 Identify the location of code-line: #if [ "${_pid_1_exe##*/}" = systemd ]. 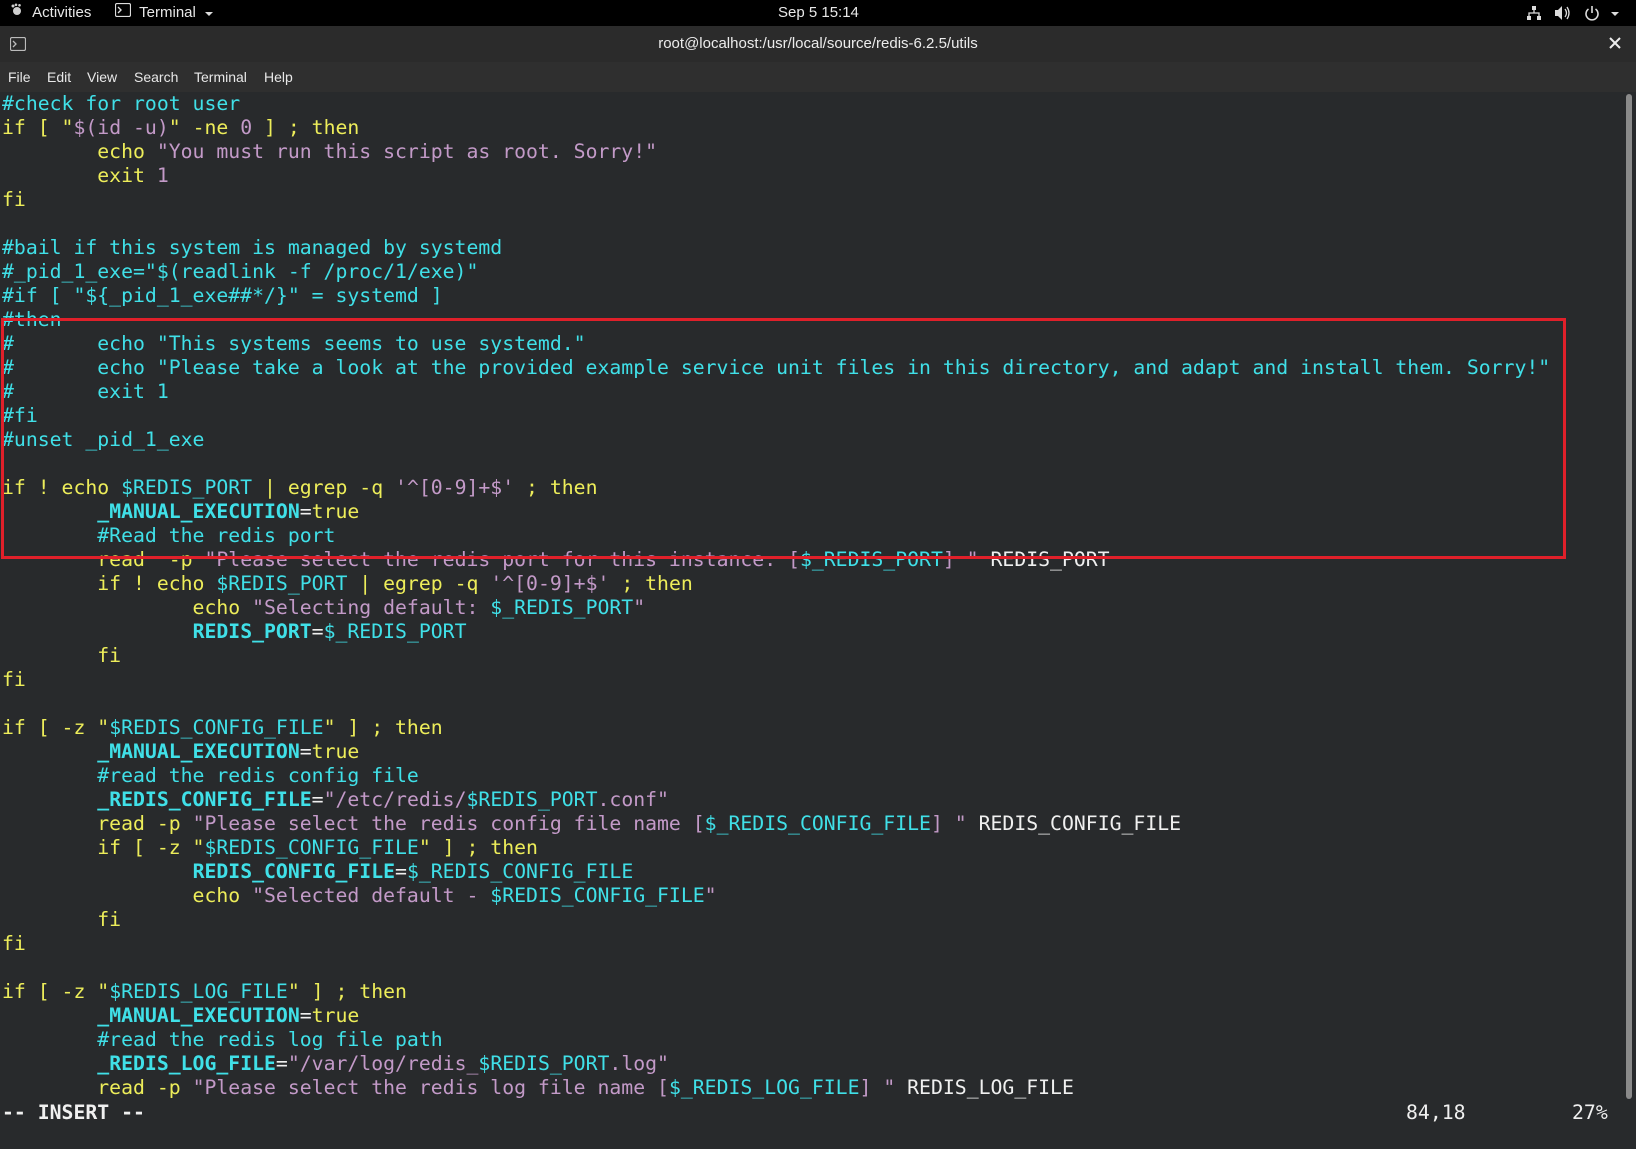
(776, 296).